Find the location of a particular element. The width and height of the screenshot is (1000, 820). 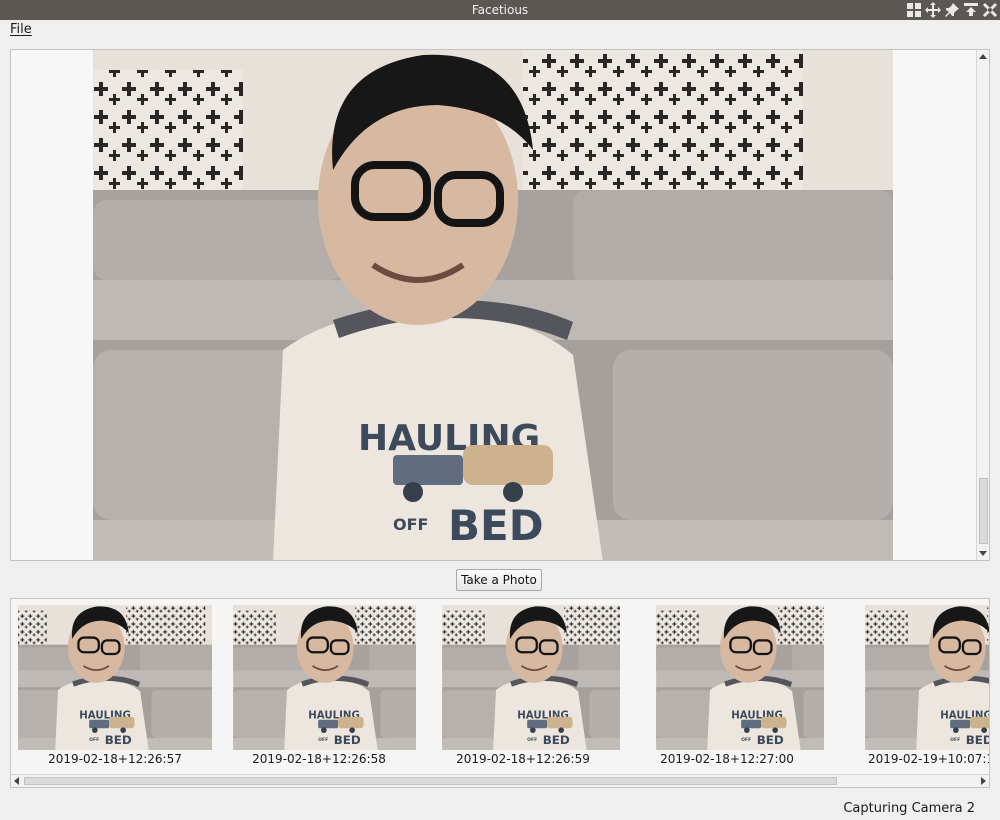

gallery-item: 2019-02-18+12:26:57 is located at coordinates (115, 685).